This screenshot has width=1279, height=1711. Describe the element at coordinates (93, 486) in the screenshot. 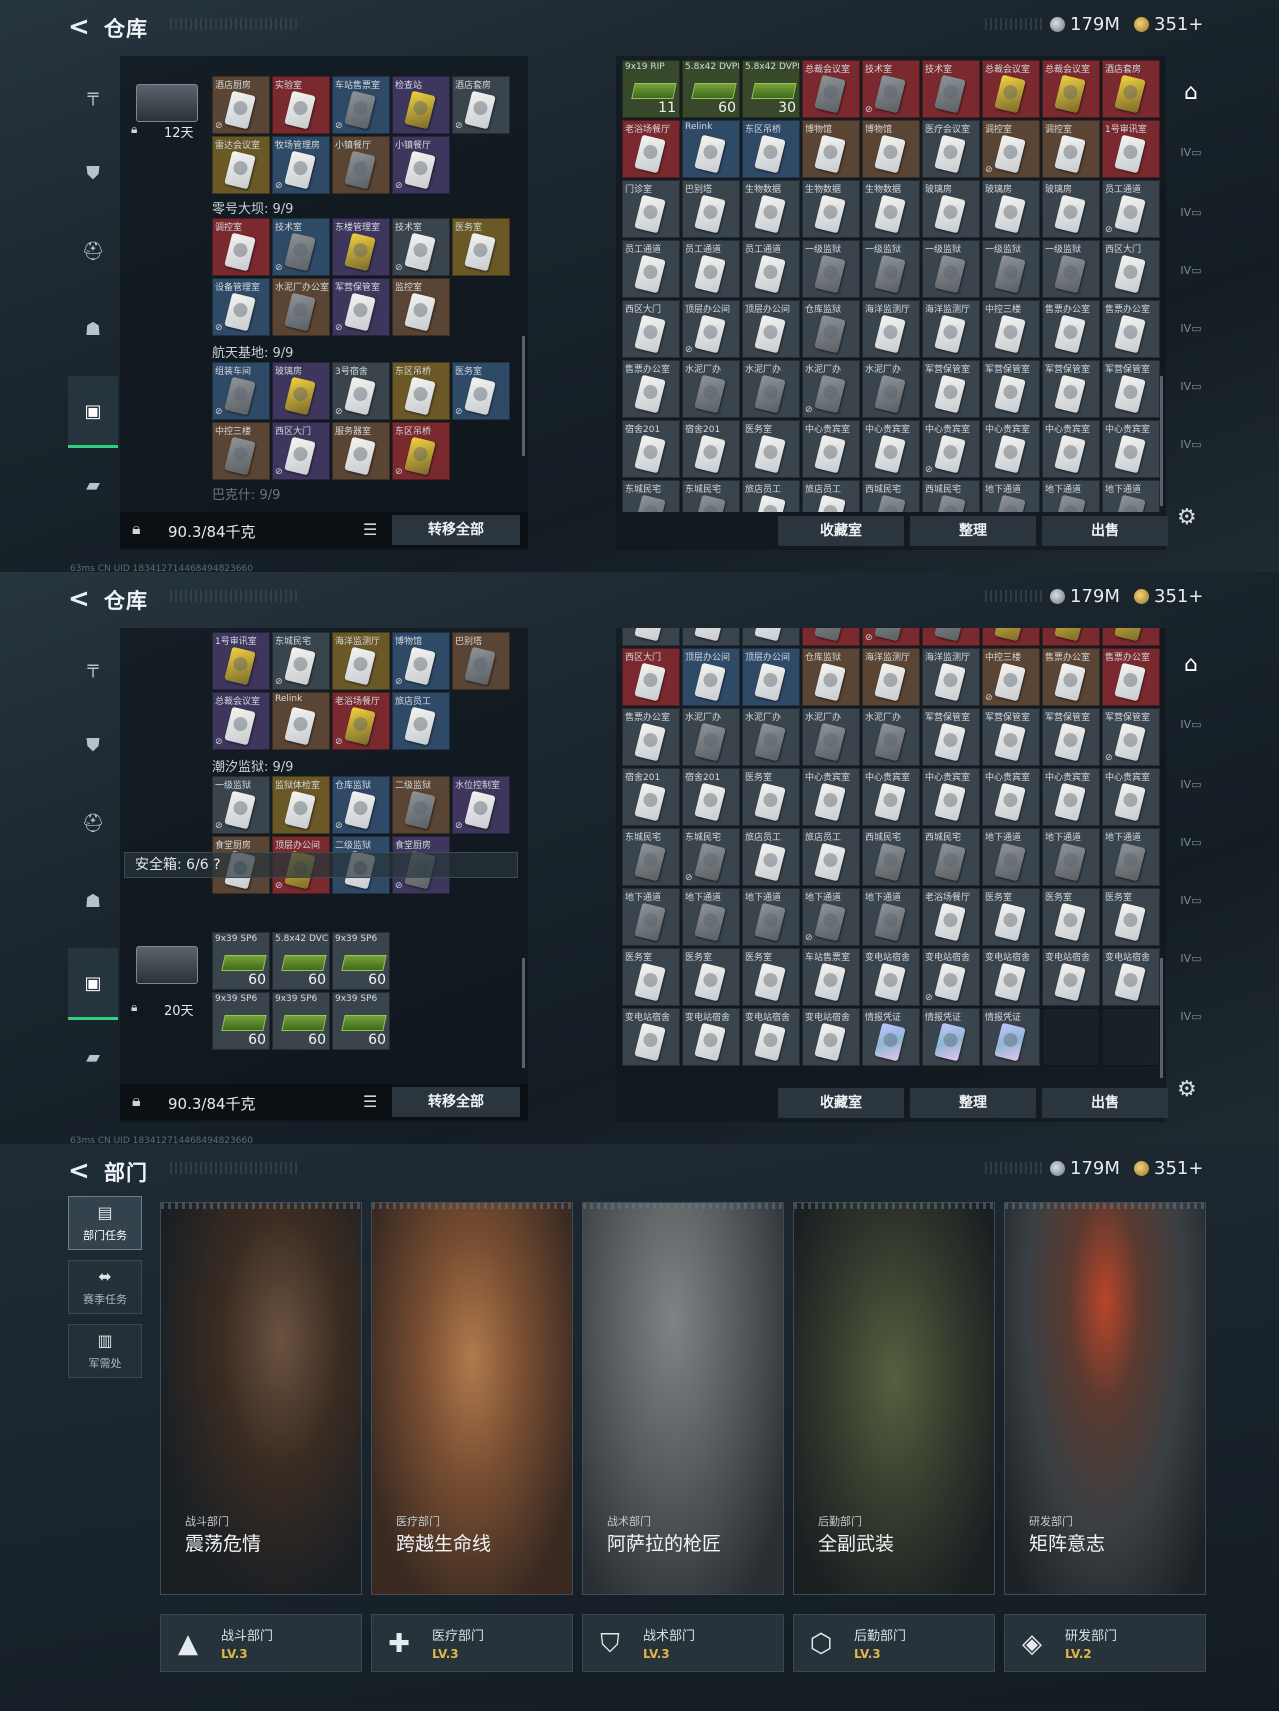

I see `briefcase-icon: ▰` at that location.